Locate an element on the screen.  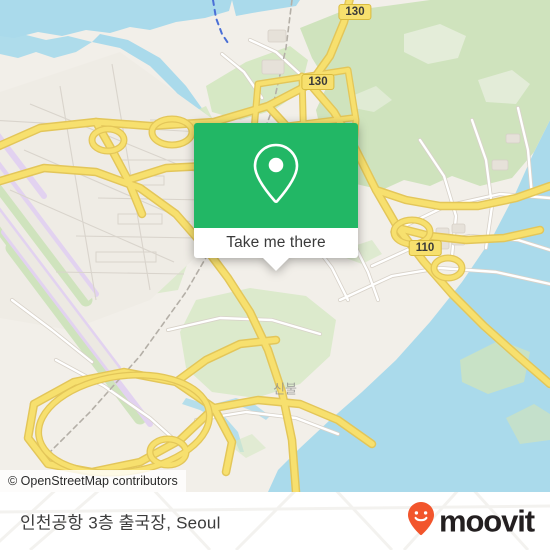
place-label-text: 신불 is located at coordinates (285, 389).